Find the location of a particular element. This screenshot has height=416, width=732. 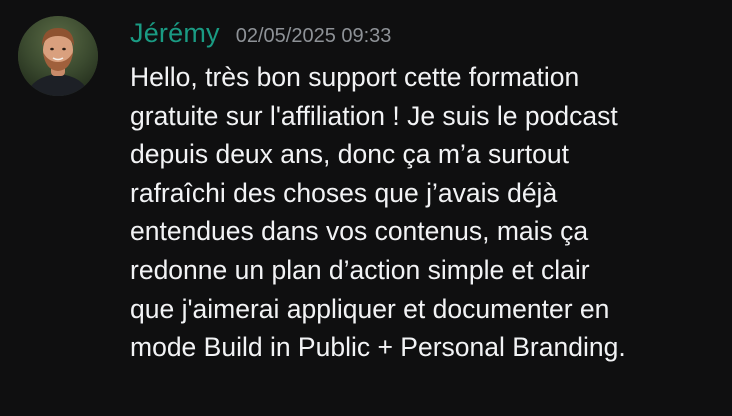

avatar-photo-icon is located at coordinates (58, 56).